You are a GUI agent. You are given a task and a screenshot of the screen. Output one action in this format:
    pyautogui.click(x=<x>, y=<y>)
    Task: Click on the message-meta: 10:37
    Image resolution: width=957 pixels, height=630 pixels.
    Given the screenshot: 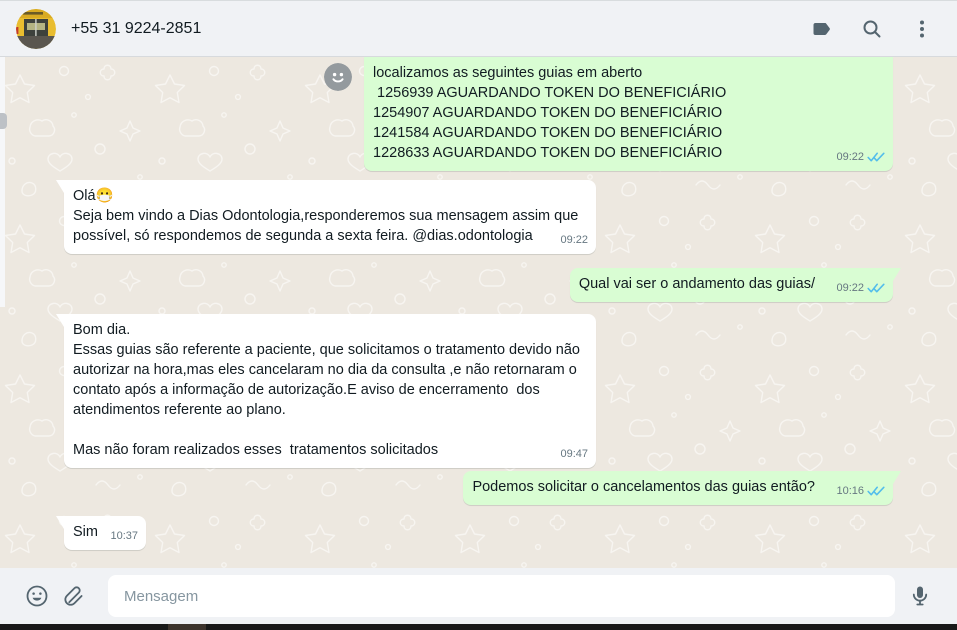 What is the action you would take?
    pyautogui.click(x=124, y=536)
    